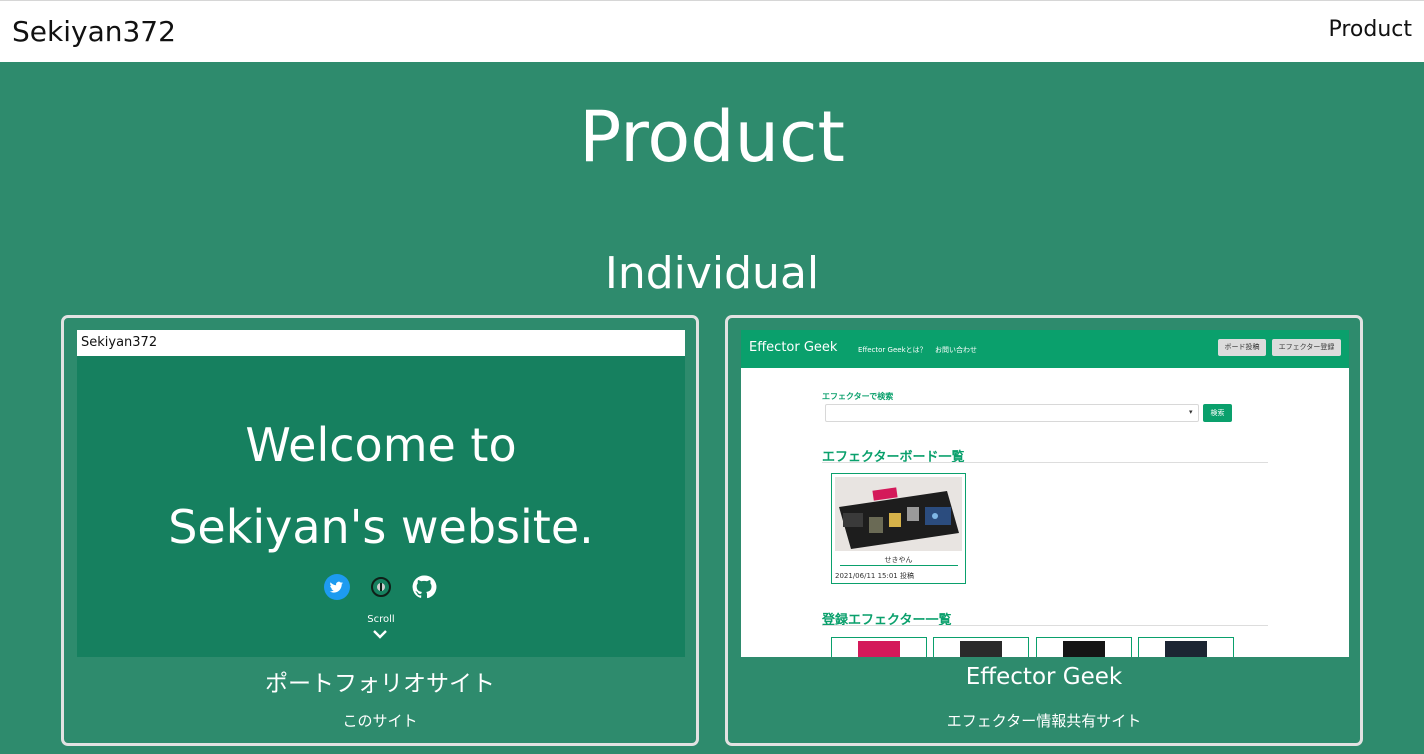 The height and width of the screenshot is (754, 1424). Describe the element at coordinates (1044, 721) in the screenshot. I see `card-description: エフェクター情報共有サイト` at that location.